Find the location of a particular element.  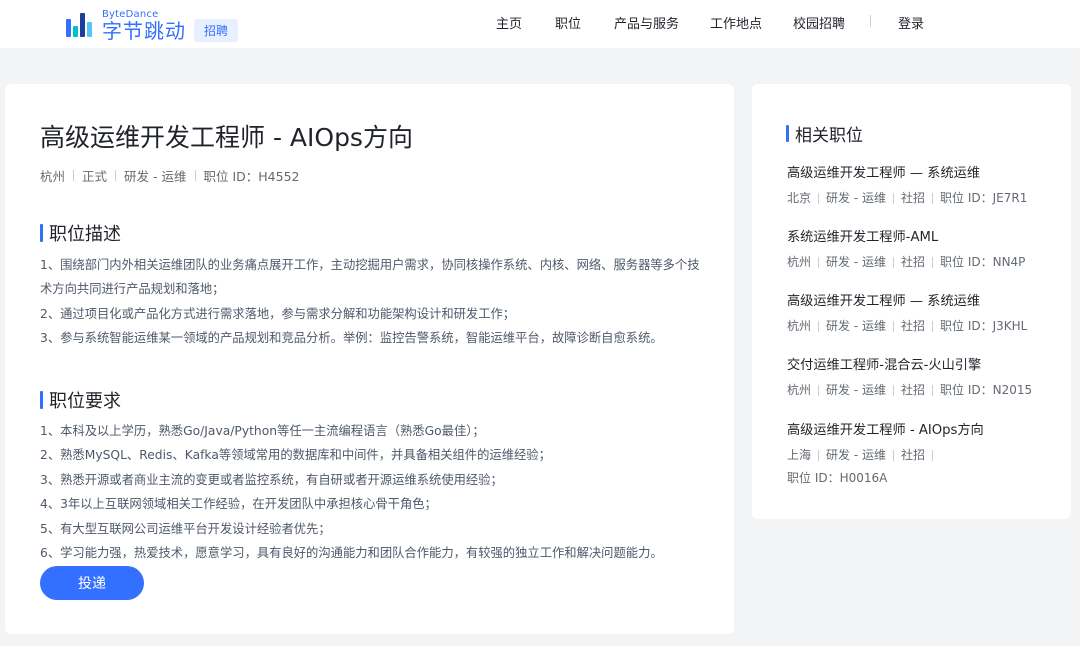

related-jobs-heading: 相关职位 is located at coordinates (824, 133).